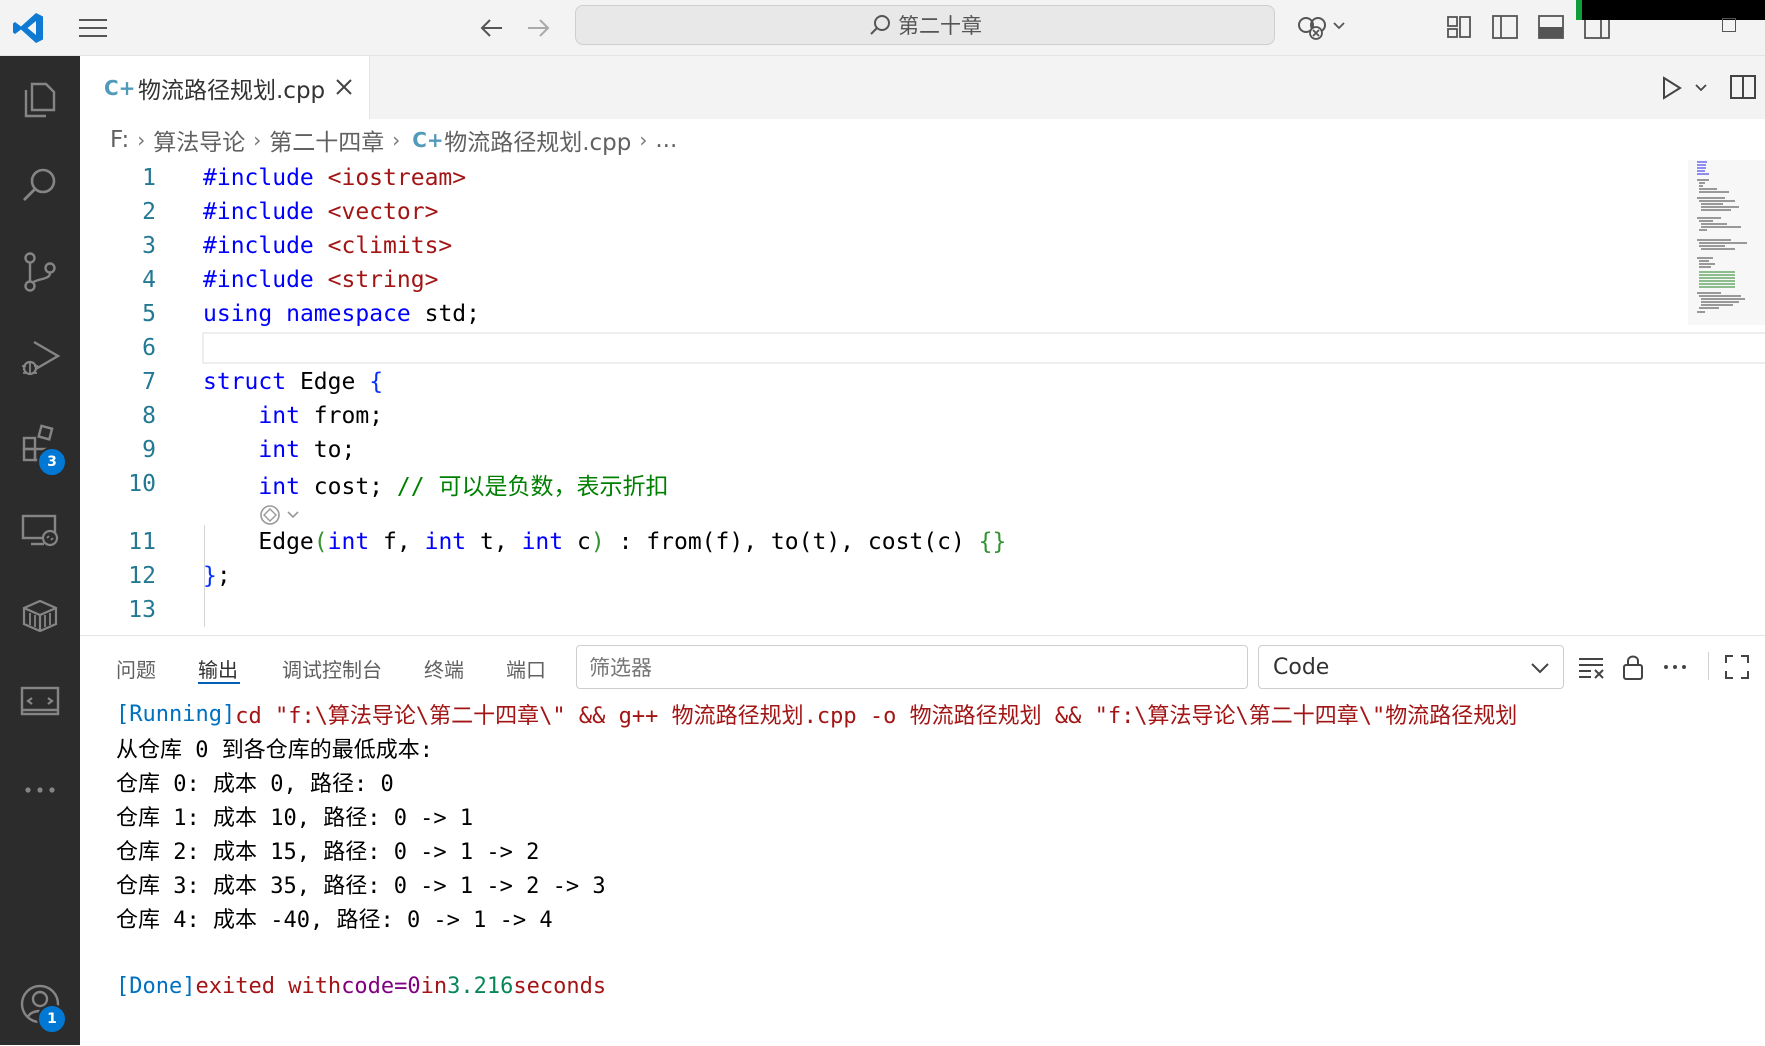 Image resolution: width=1765 pixels, height=1046 pixels. What do you see at coordinates (381, 986) in the screenshot?
I see `exit-code: code=0` at bounding box center [381, 986].